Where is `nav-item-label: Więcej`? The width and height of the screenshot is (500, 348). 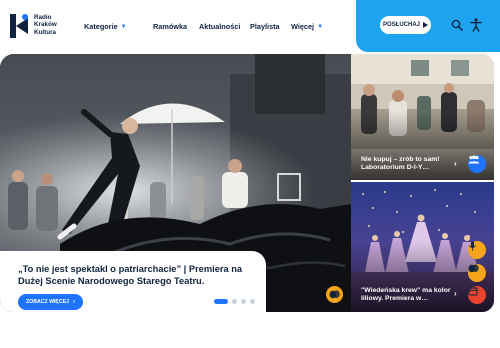
nav-item-label: Więcej is located at coordinates (303, 26).